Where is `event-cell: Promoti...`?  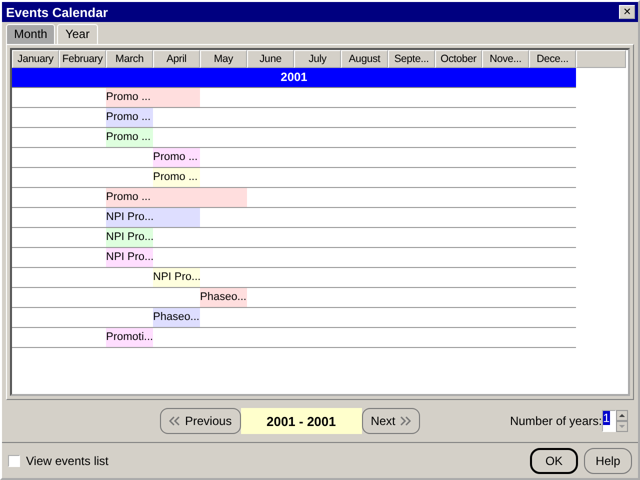 event-cell: Promoti... is located at coordinates (129, 337).